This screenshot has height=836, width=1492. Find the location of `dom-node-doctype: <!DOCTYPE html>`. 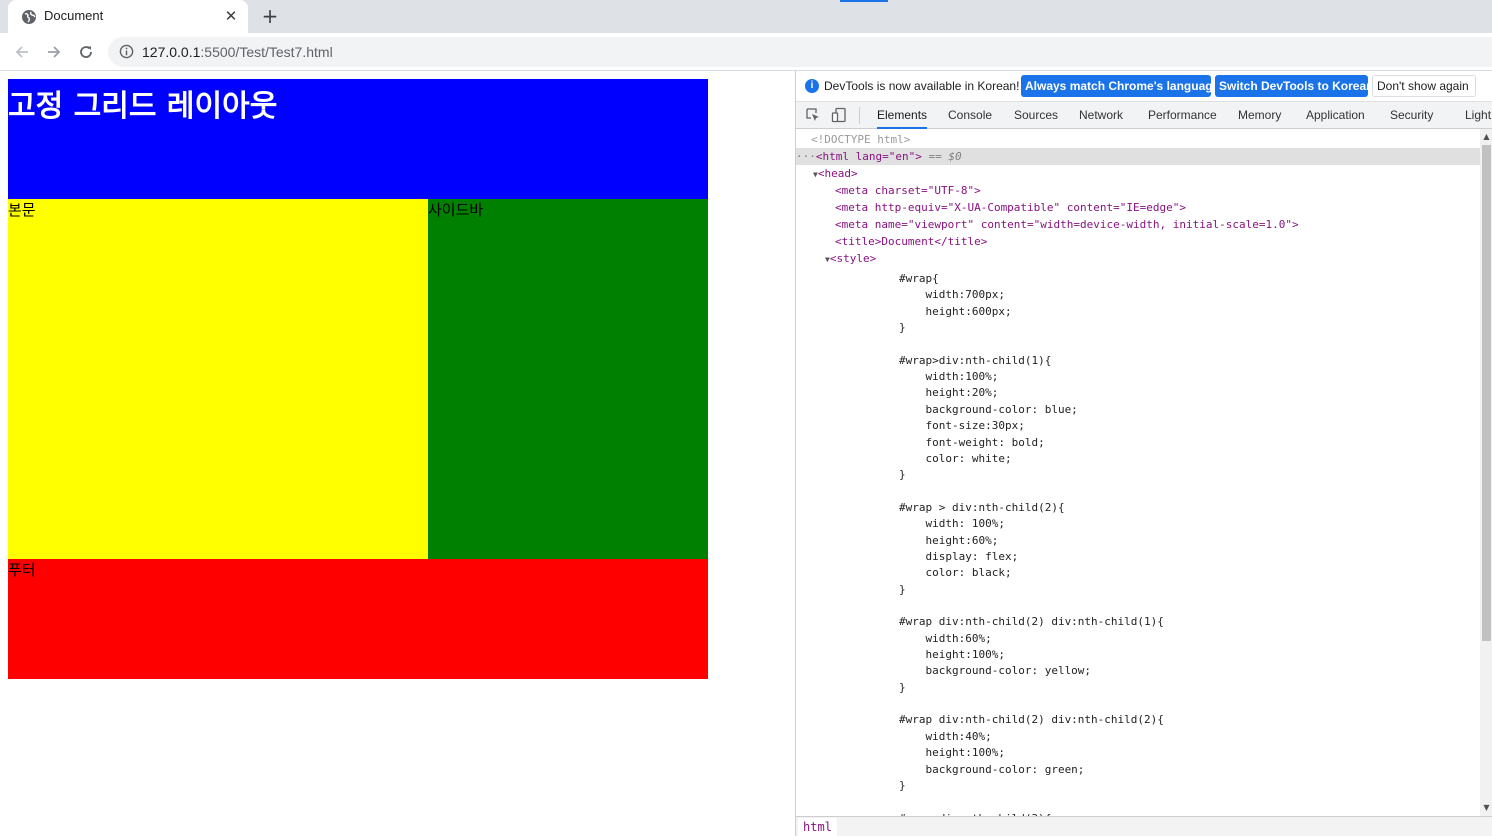

dom-node-doctype: <!DOCTYPE html> is located at coordinates (1138, 139).